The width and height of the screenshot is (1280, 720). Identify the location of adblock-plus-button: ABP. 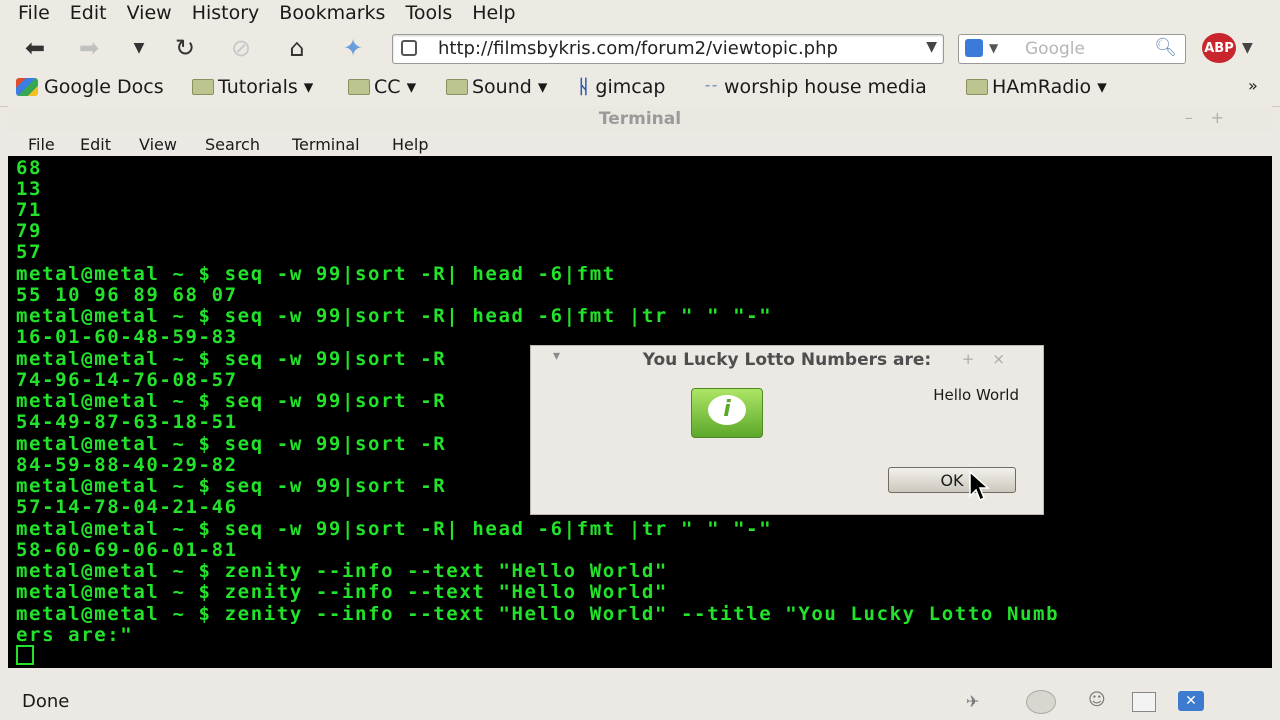
(1219, 48).